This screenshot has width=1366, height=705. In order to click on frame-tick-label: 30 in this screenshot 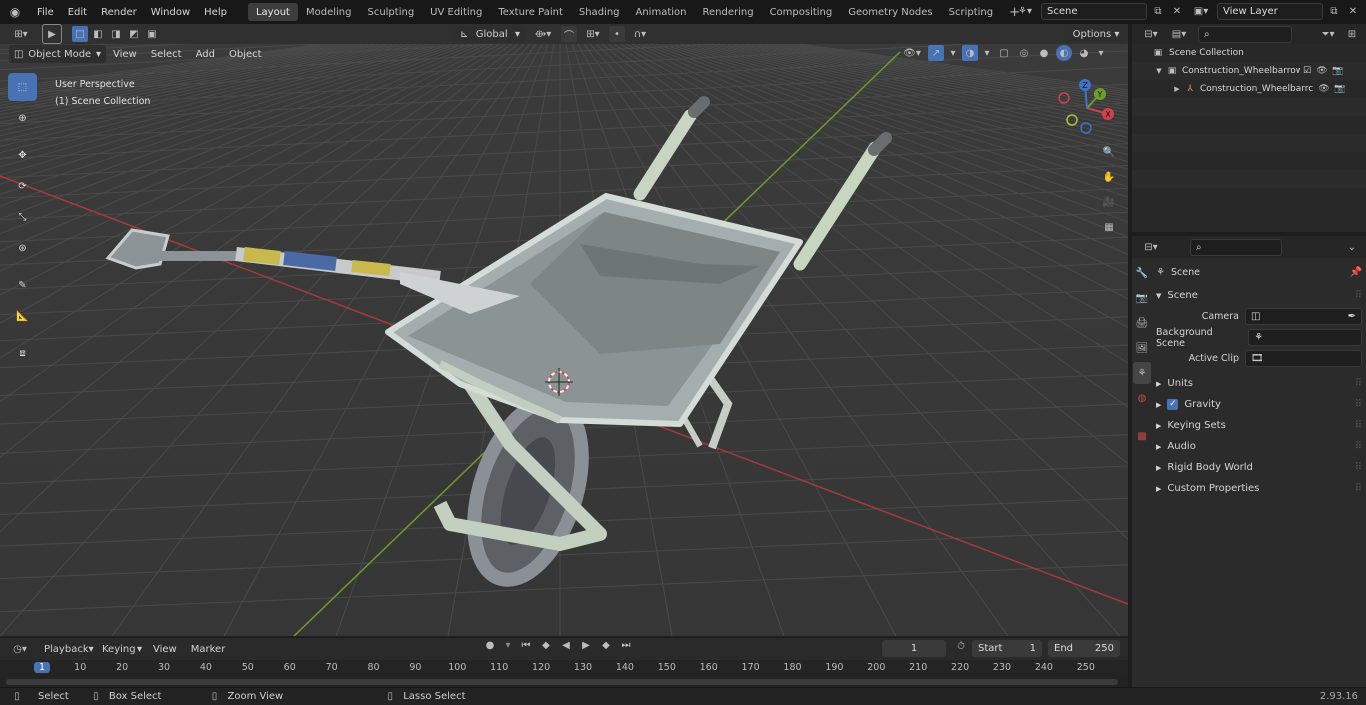, I will do `click(164, 667)`.